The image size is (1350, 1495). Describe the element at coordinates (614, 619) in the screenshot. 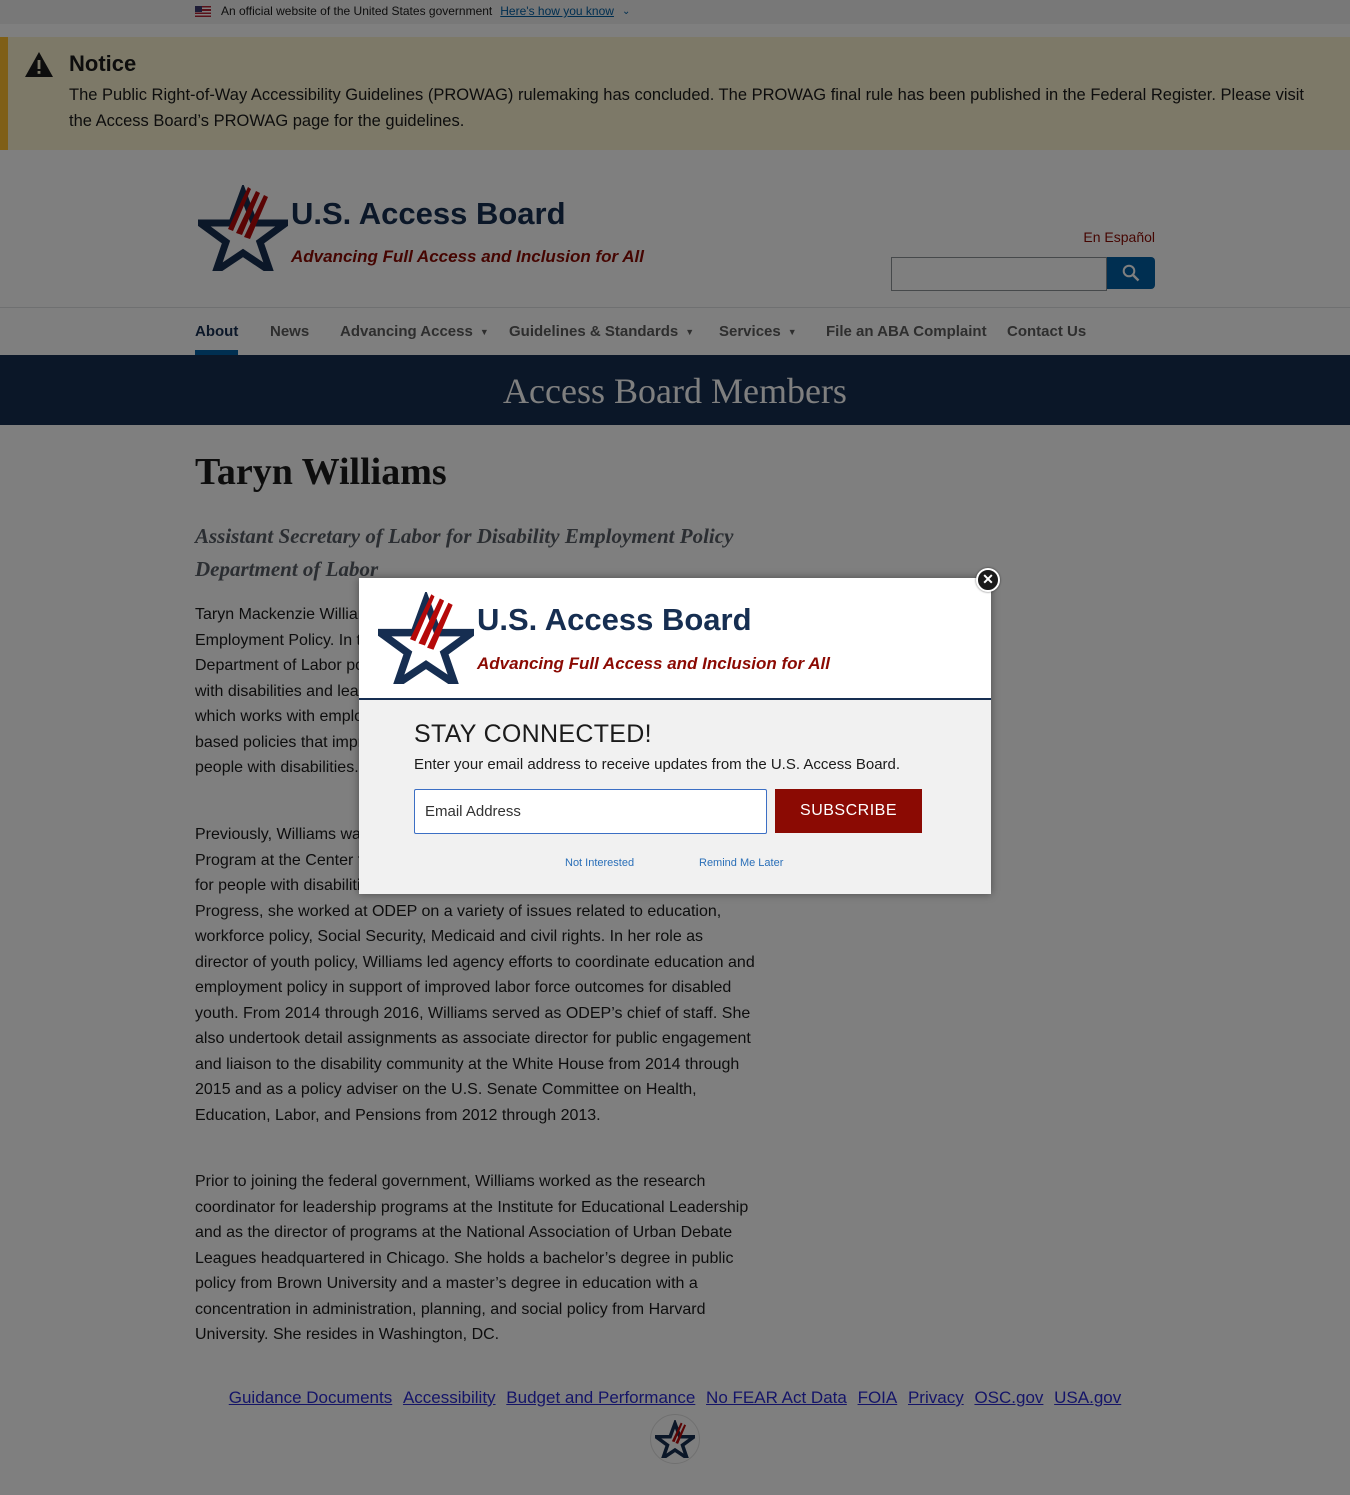

I see `modal-site-title: U.S. Access Board` at that location.